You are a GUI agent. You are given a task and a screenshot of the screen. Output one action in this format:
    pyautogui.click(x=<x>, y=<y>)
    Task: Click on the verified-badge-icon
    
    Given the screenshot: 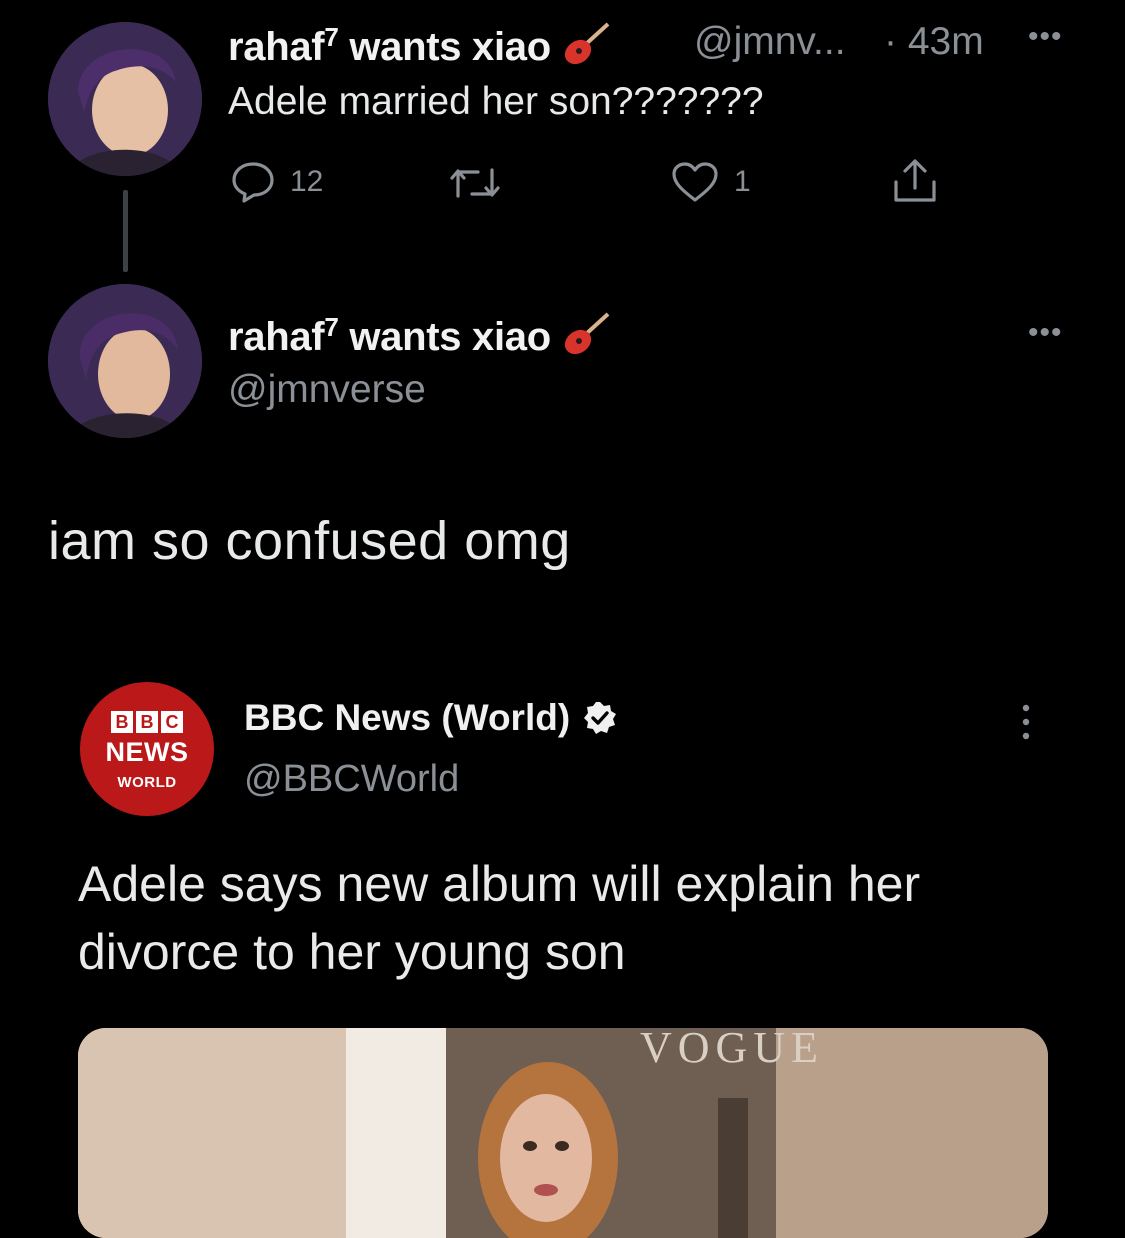 What is the action you would take?
    pyautogui.click(x=600, y=718)
    